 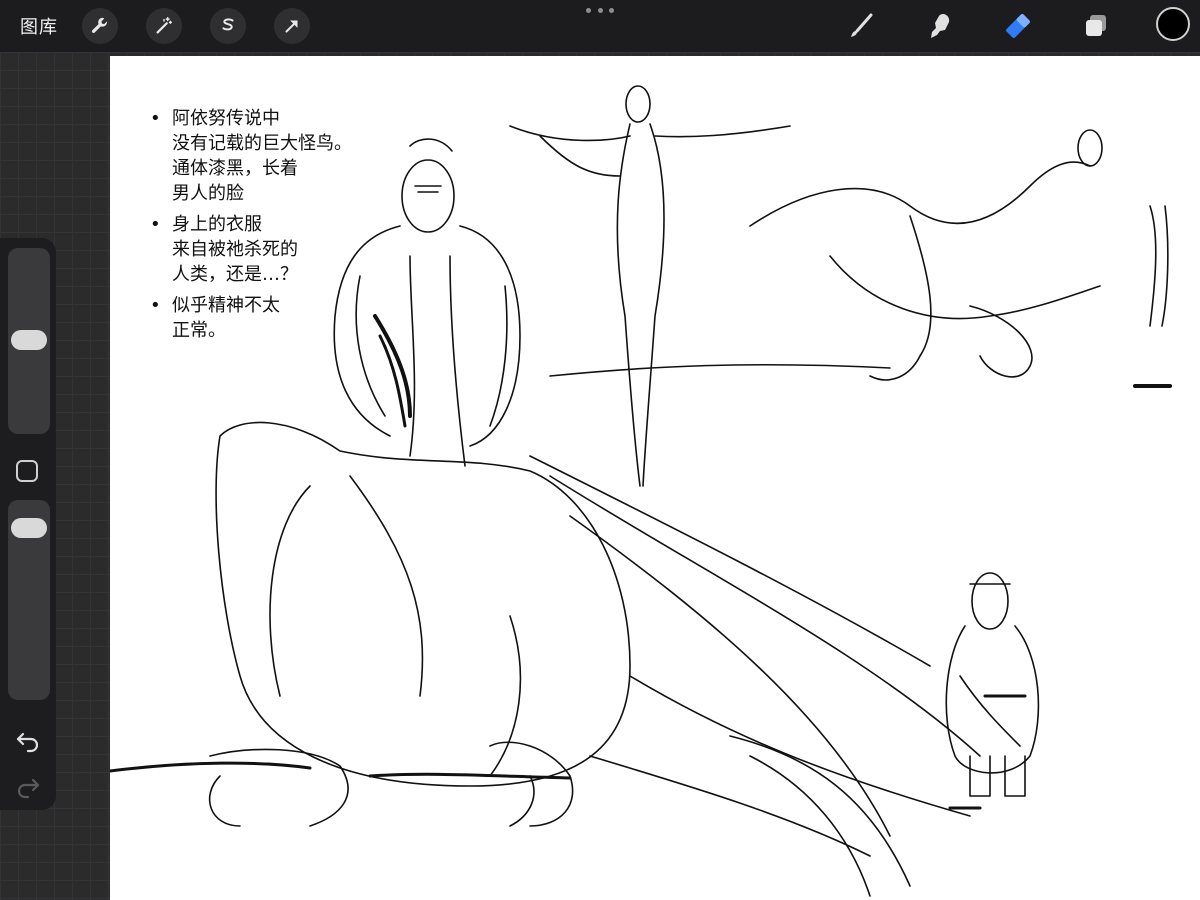 I want to click on brush-icon, so click(x=862, y=26).